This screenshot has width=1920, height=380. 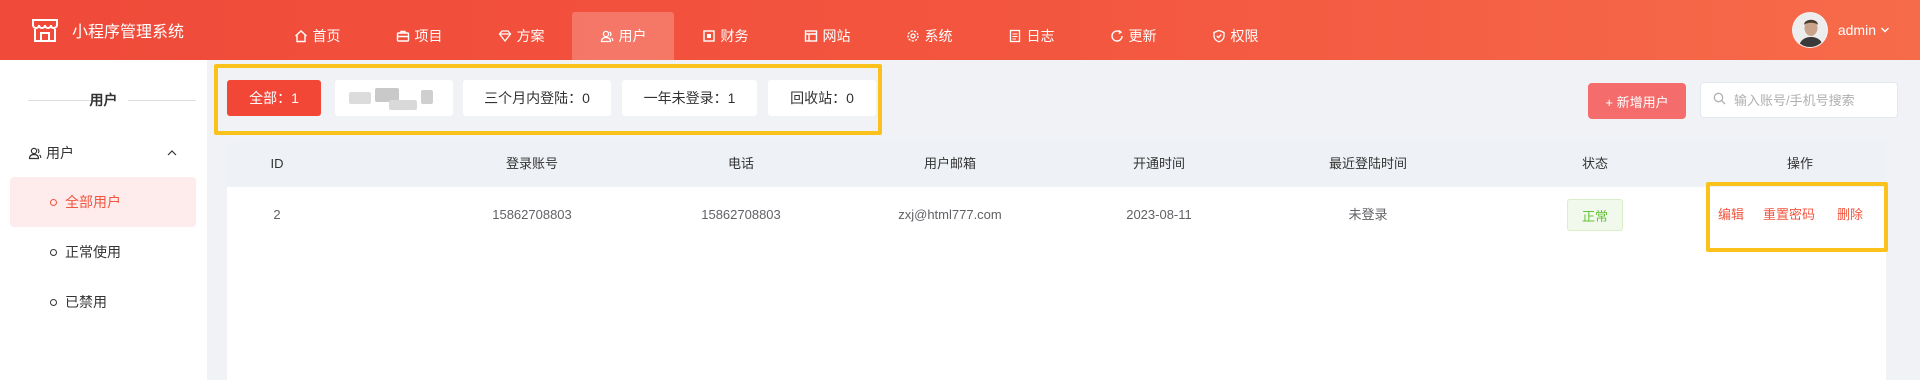 What do you see at coordinates (1056, 164) in the screenshot?
I see `table-header: ID 登录账号 电话 用户邮箱 开通时间 最近登陆时间 状态 操作` at bounding box center [1056, 164].